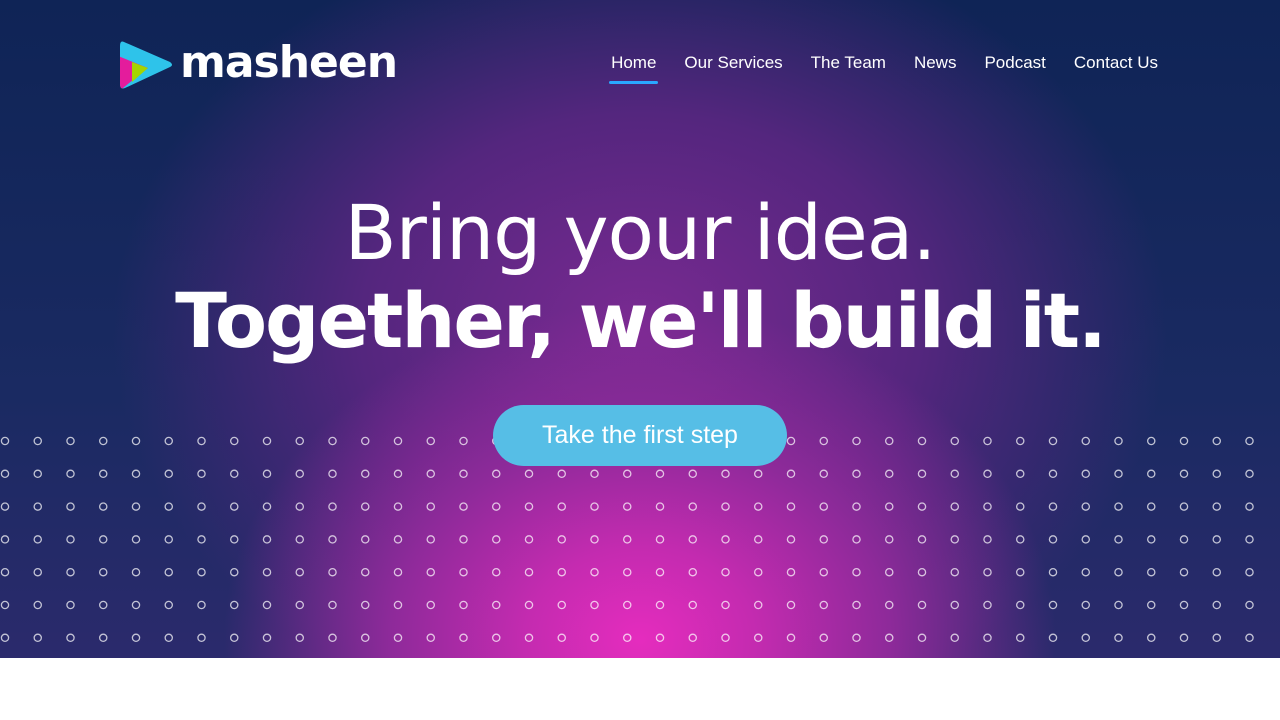 This screenshot has height=720, width=1280. Describe the element at coordinates (733, 67) in the screenshot. I see `nav-item-our-services: Our Services` at that location.